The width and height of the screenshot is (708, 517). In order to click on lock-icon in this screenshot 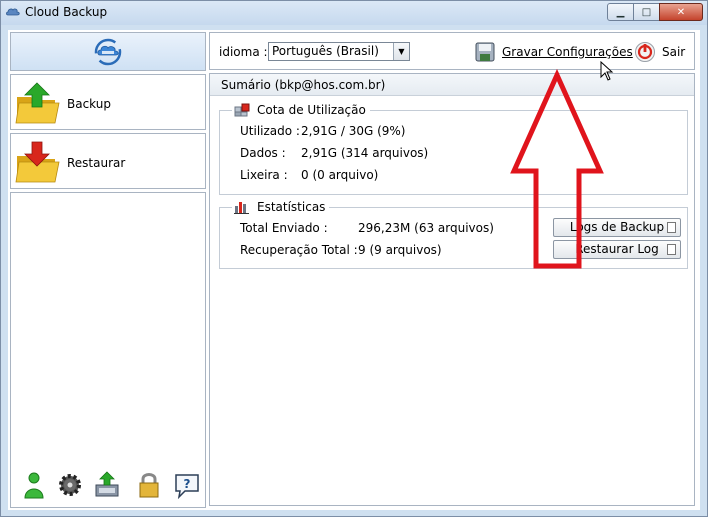, I will do `click(149, 485)`.